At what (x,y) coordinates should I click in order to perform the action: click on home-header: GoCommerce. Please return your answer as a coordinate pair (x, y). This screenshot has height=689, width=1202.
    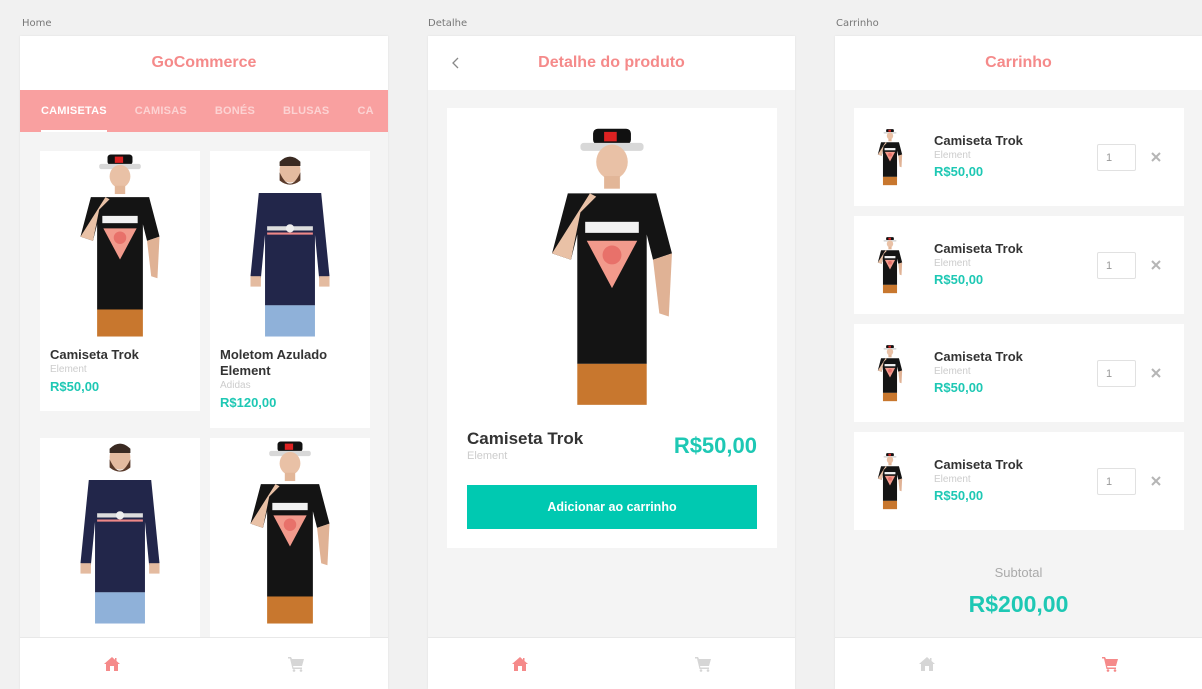
    Looking at the image, I should click on (204, 63).